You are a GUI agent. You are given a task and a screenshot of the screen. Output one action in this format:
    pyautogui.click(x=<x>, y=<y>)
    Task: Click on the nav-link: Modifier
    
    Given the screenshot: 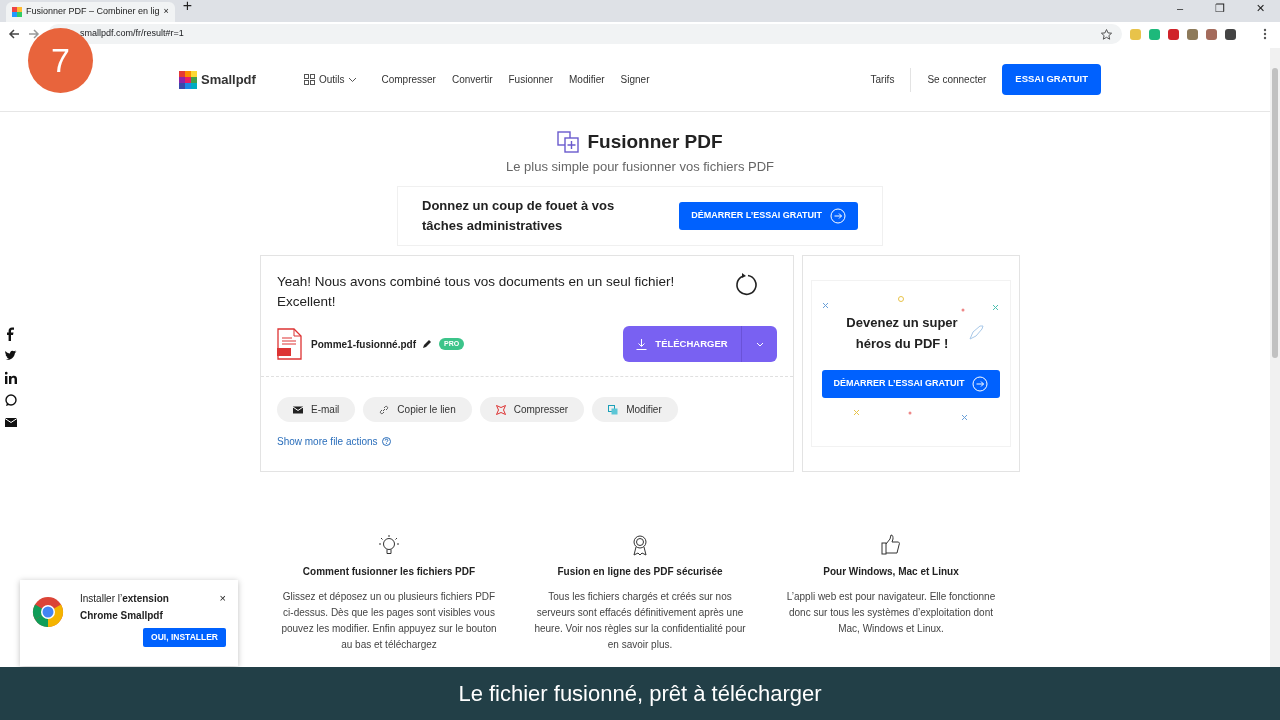 What is the action you would take?
    pyautogui.click(x=587, y=79)
    